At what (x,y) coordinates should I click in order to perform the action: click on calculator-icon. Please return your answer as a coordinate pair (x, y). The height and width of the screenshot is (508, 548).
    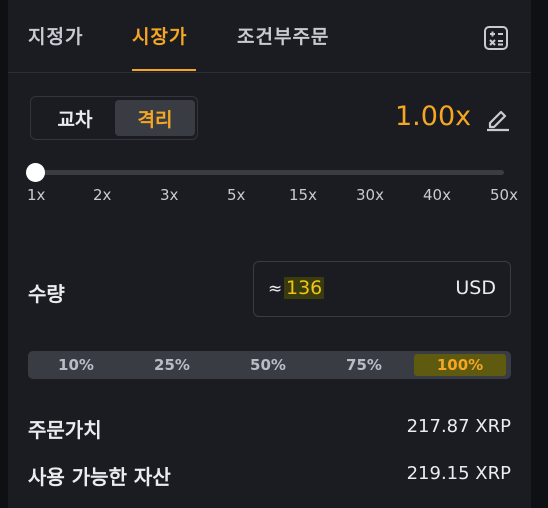
    Looking at the image, I should click on (496, 38).